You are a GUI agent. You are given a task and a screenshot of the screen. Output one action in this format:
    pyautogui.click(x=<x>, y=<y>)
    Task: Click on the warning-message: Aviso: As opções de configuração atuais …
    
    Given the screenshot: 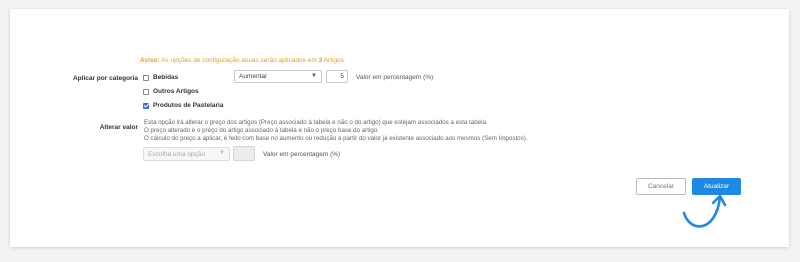 What is the action you would take?
    pyautogui.click(x=242, y=60)
    